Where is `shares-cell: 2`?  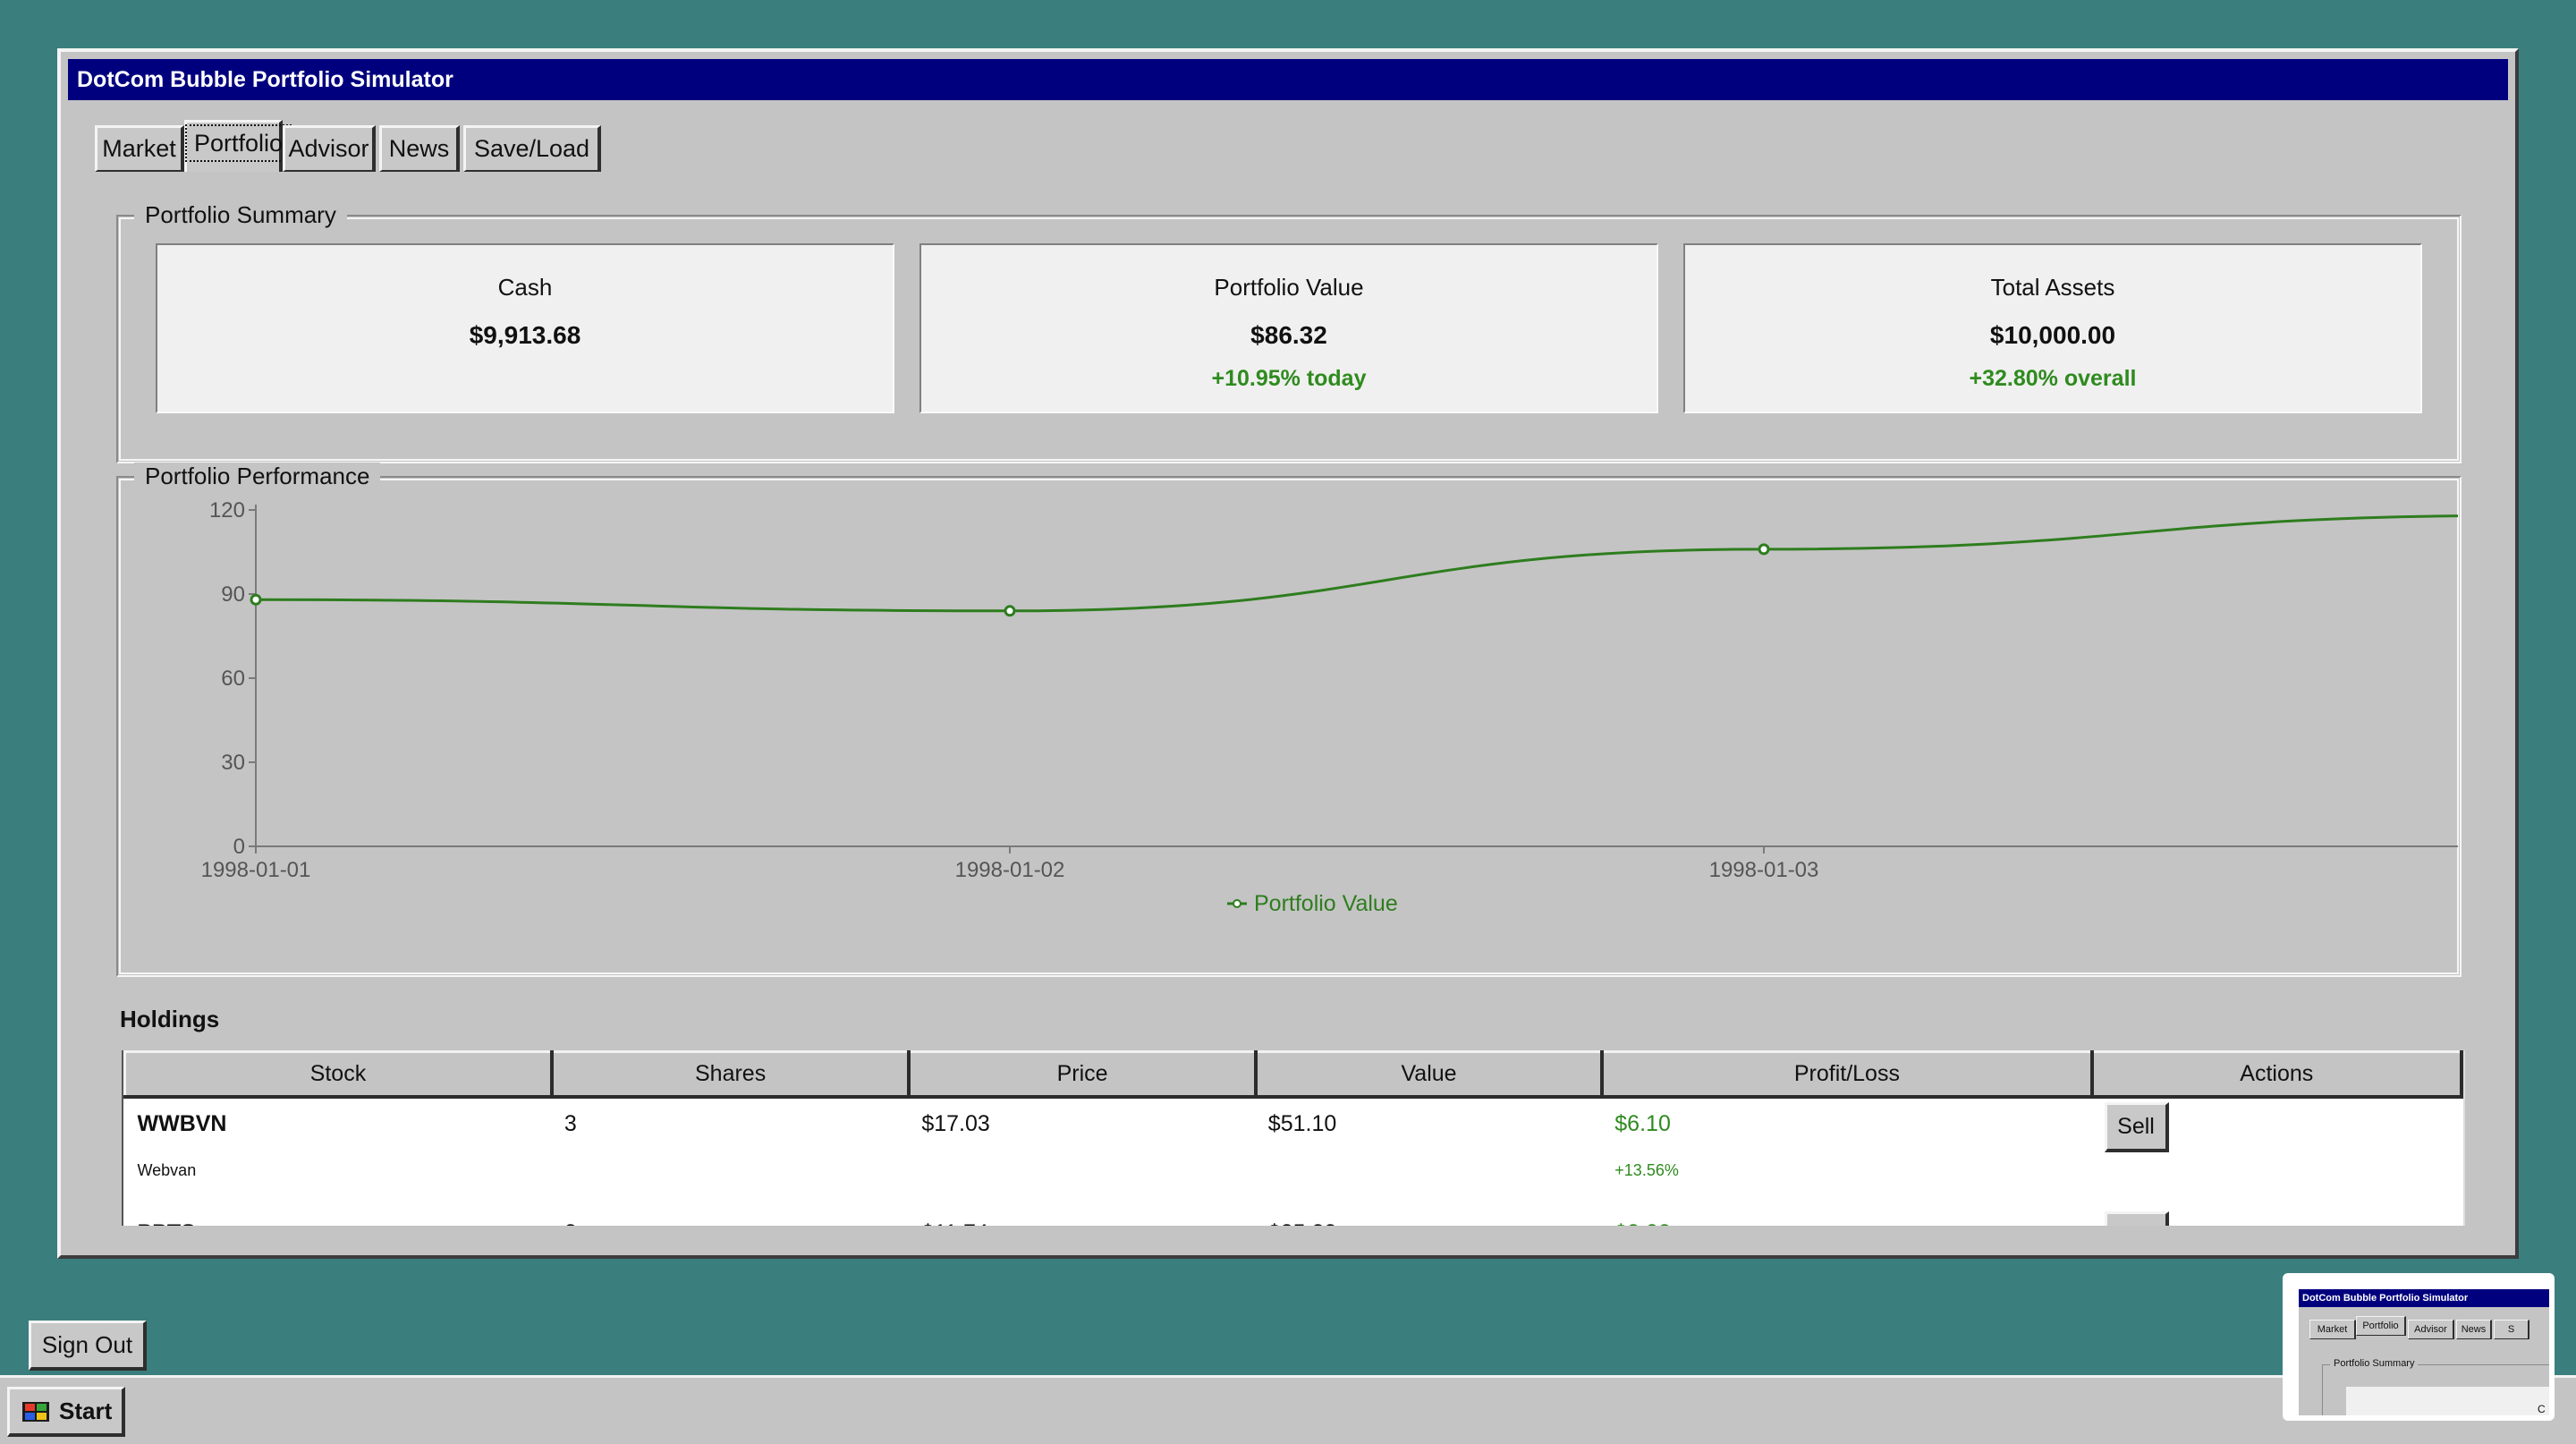
shares-cell: 2 is located at coordinates (730, 1216).